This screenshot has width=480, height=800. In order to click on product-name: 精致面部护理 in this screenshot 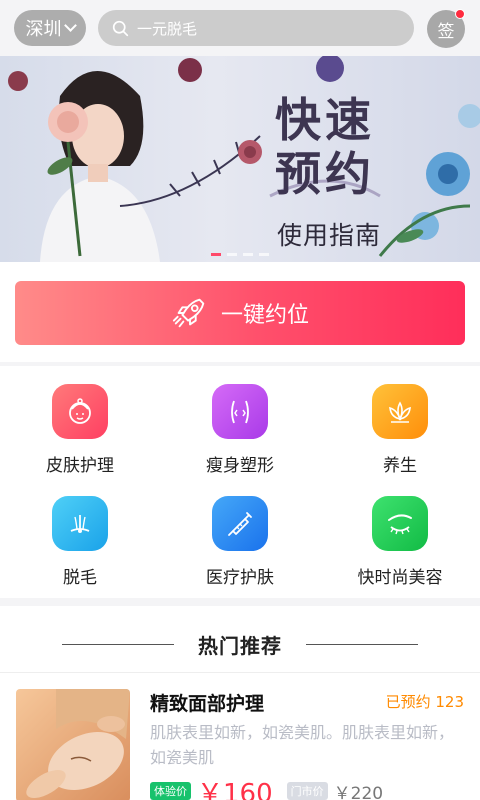, I will do `click(207, 704)`.